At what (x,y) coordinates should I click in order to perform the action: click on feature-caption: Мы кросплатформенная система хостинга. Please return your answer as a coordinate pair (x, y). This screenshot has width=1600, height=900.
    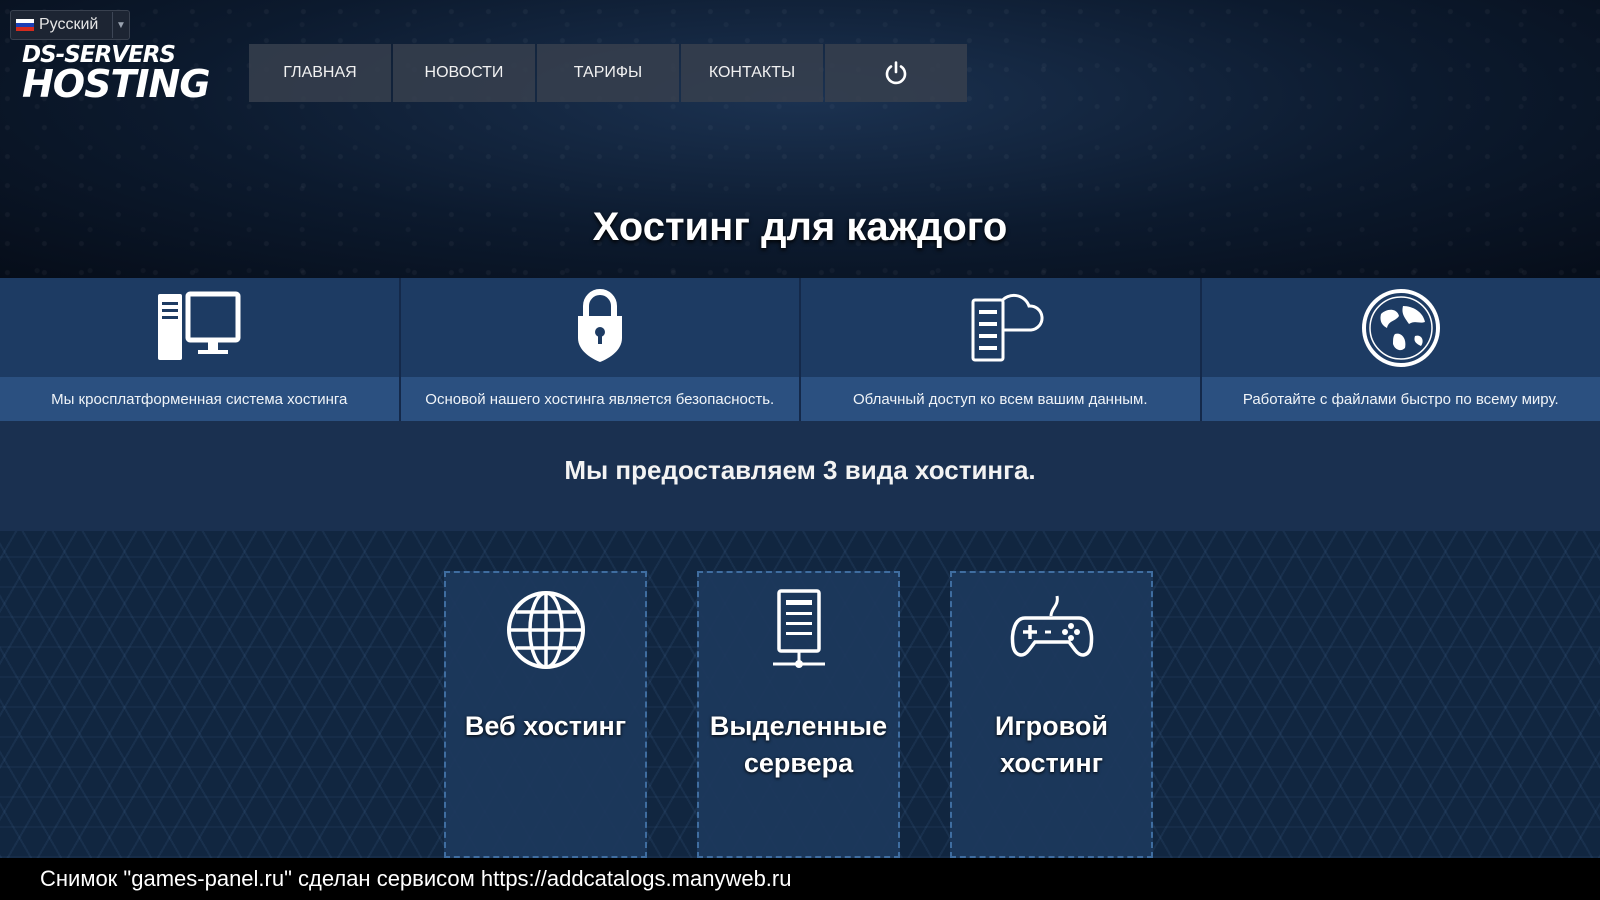
    Looking at the image, I should click on (199, 399).